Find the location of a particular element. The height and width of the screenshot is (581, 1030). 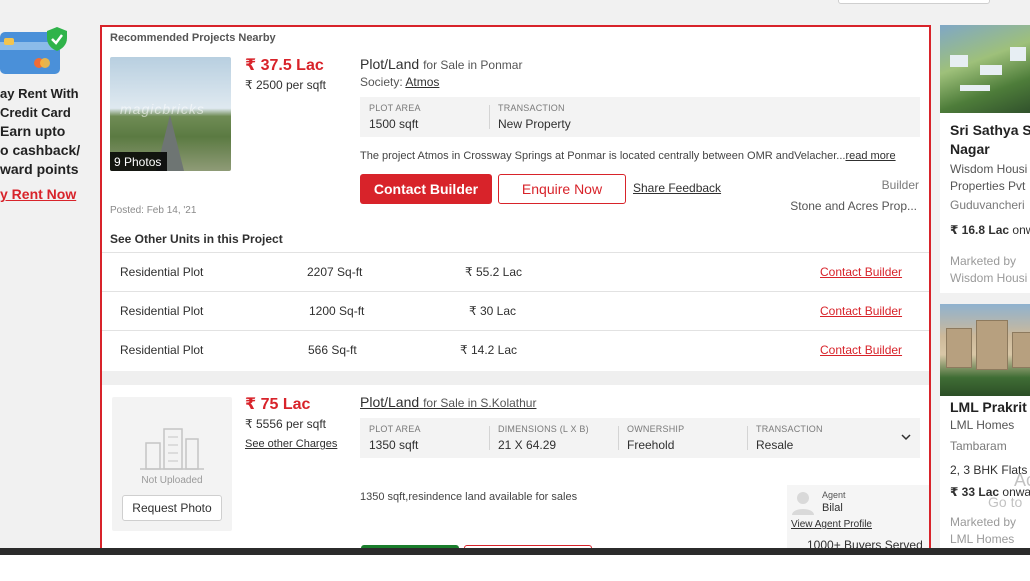

enquire-now-button: Enquire Now is located at coordinates (562, 189).